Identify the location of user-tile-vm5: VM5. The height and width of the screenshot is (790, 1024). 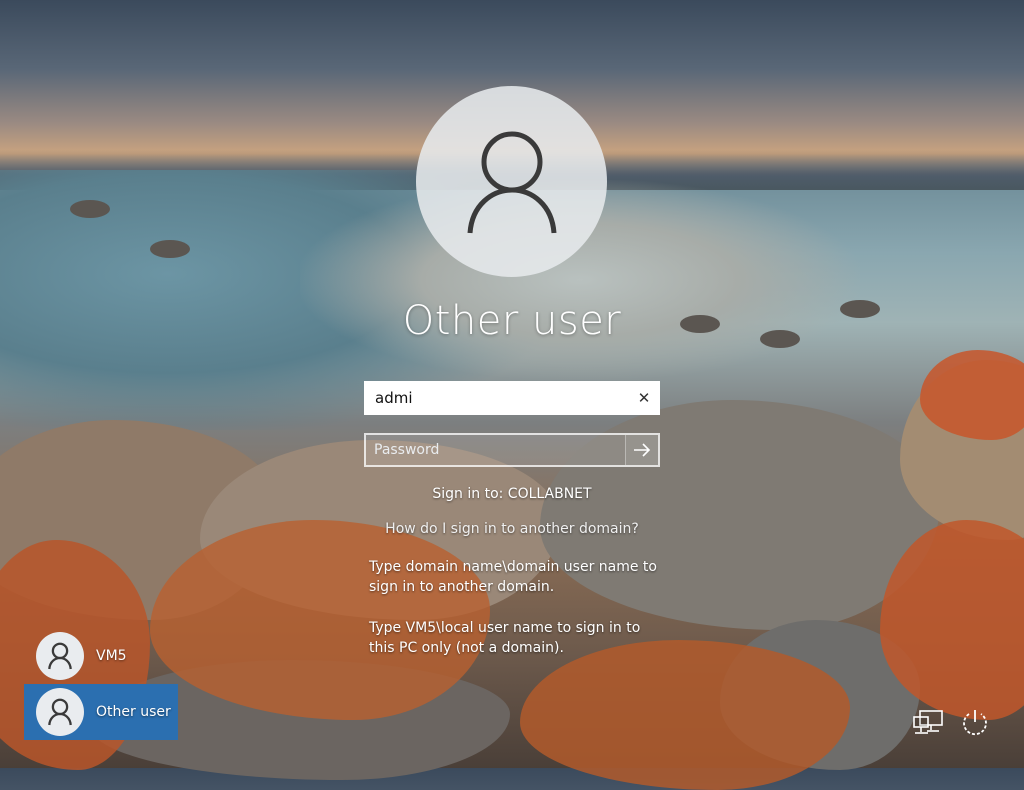
(101, 656).